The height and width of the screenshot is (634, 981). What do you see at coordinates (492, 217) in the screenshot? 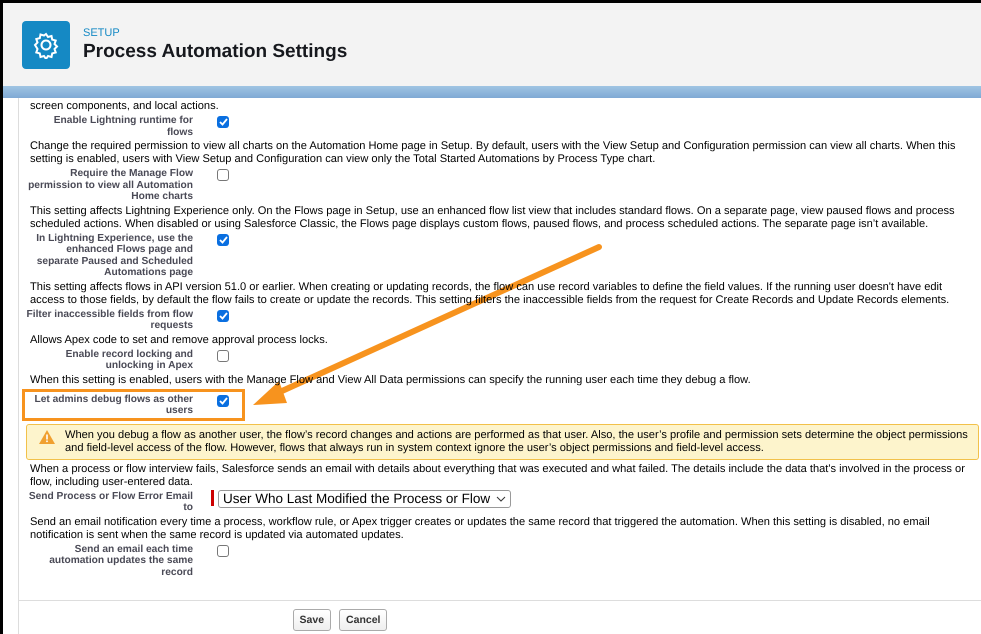
I see `setting-description: This setting affects Lightning Experience only. On the Flows page in Setup, use an enhanced flow list view that includes standard flows. On a separate page, view paused flows and process scheduled actions. When disabled or using Salesforce Classic, the Flows page displays custom flows, paused flows, and process scheduled actions. The separate page isn’t available.` at bounding box center [492, 217].